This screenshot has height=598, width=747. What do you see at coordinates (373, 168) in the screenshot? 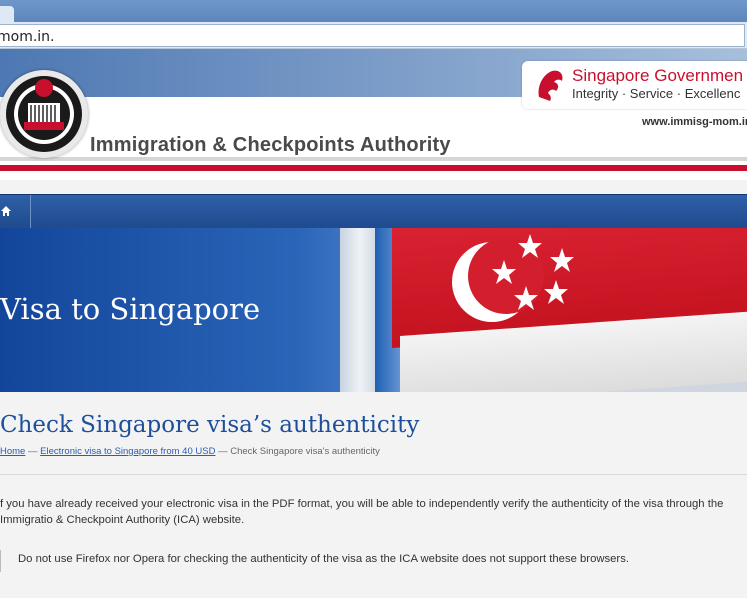
I see `header-red-stripe` at bounding box center [373, 168].